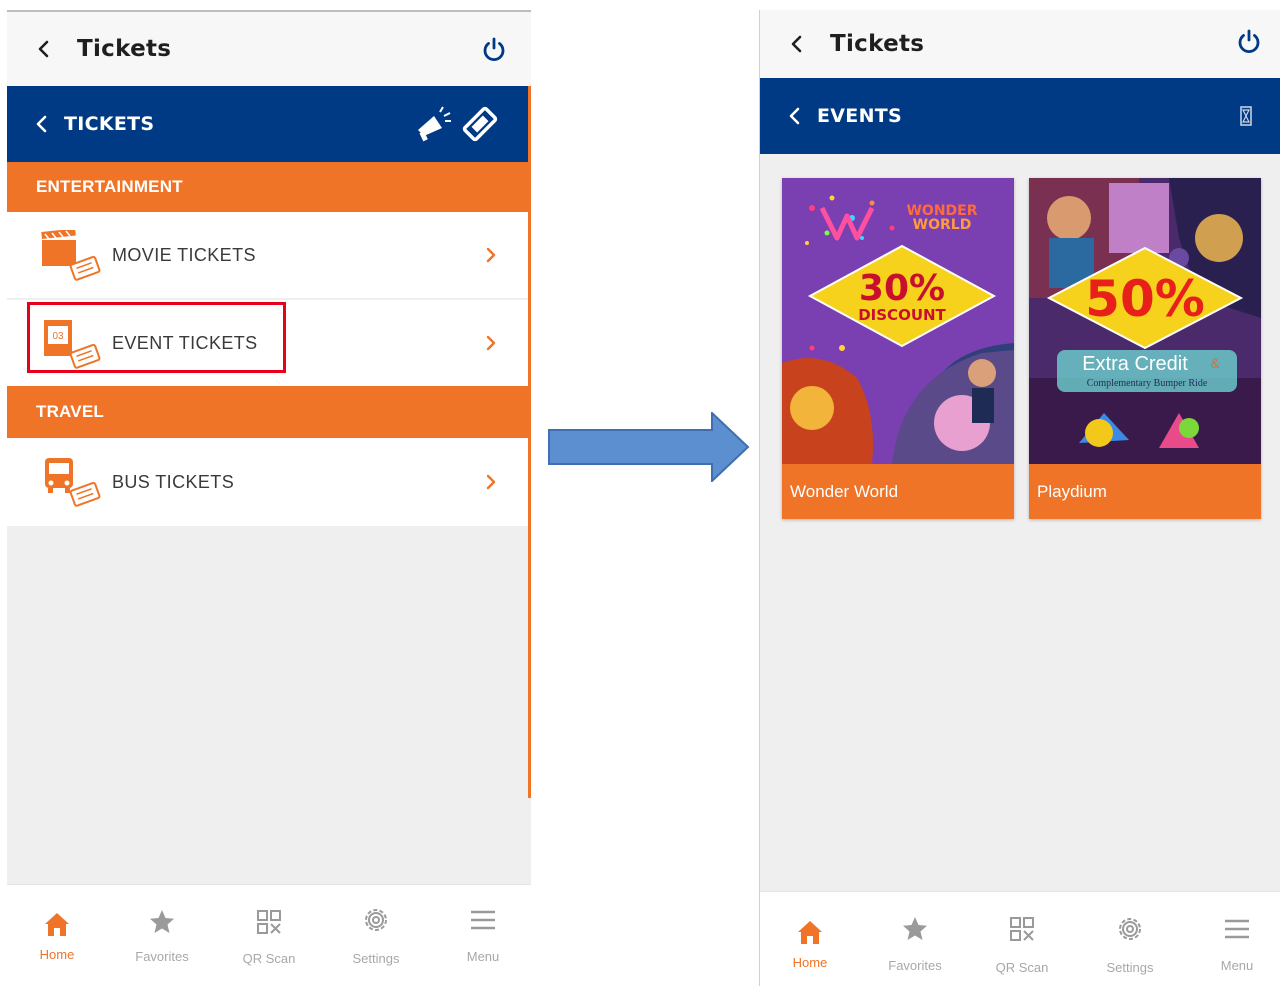 This screenshot has width=1280, height=986. I want to click on offer-amp-text: &, so click(1215, 363).